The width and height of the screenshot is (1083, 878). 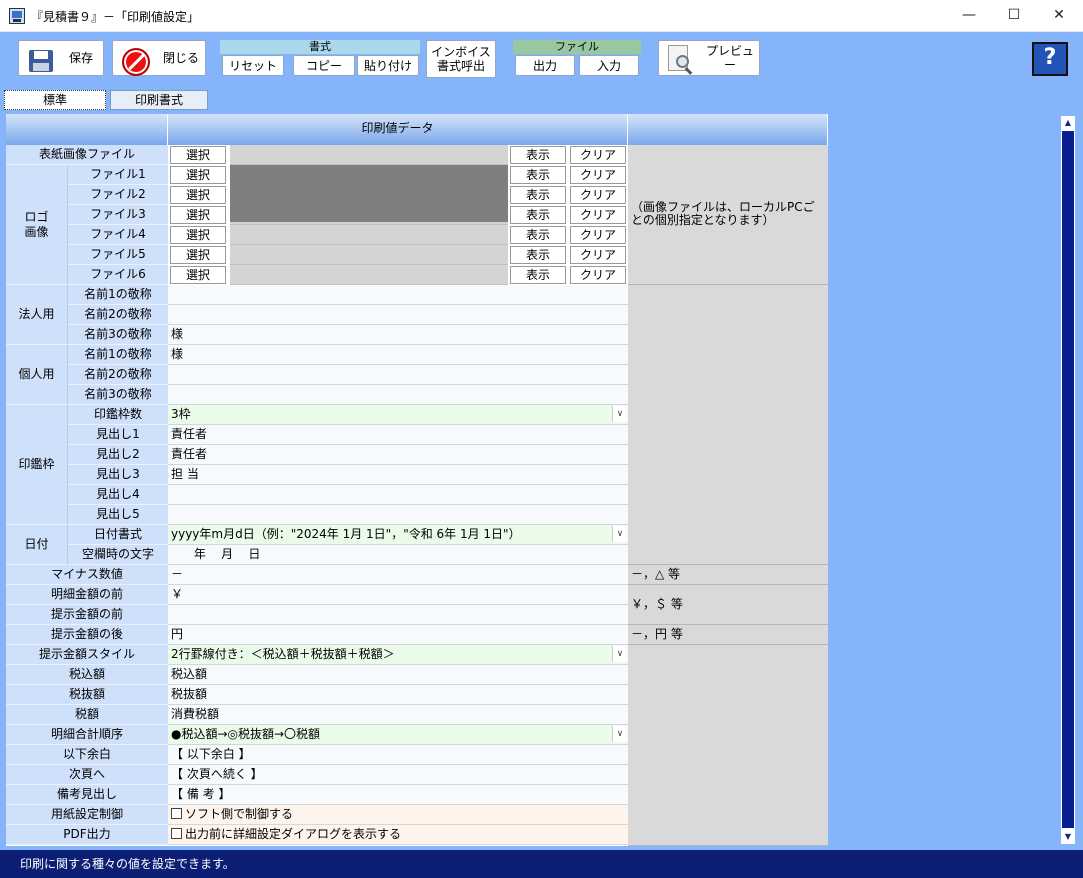 I want to click on reset-button: リセット, so click(x=253, y=65).